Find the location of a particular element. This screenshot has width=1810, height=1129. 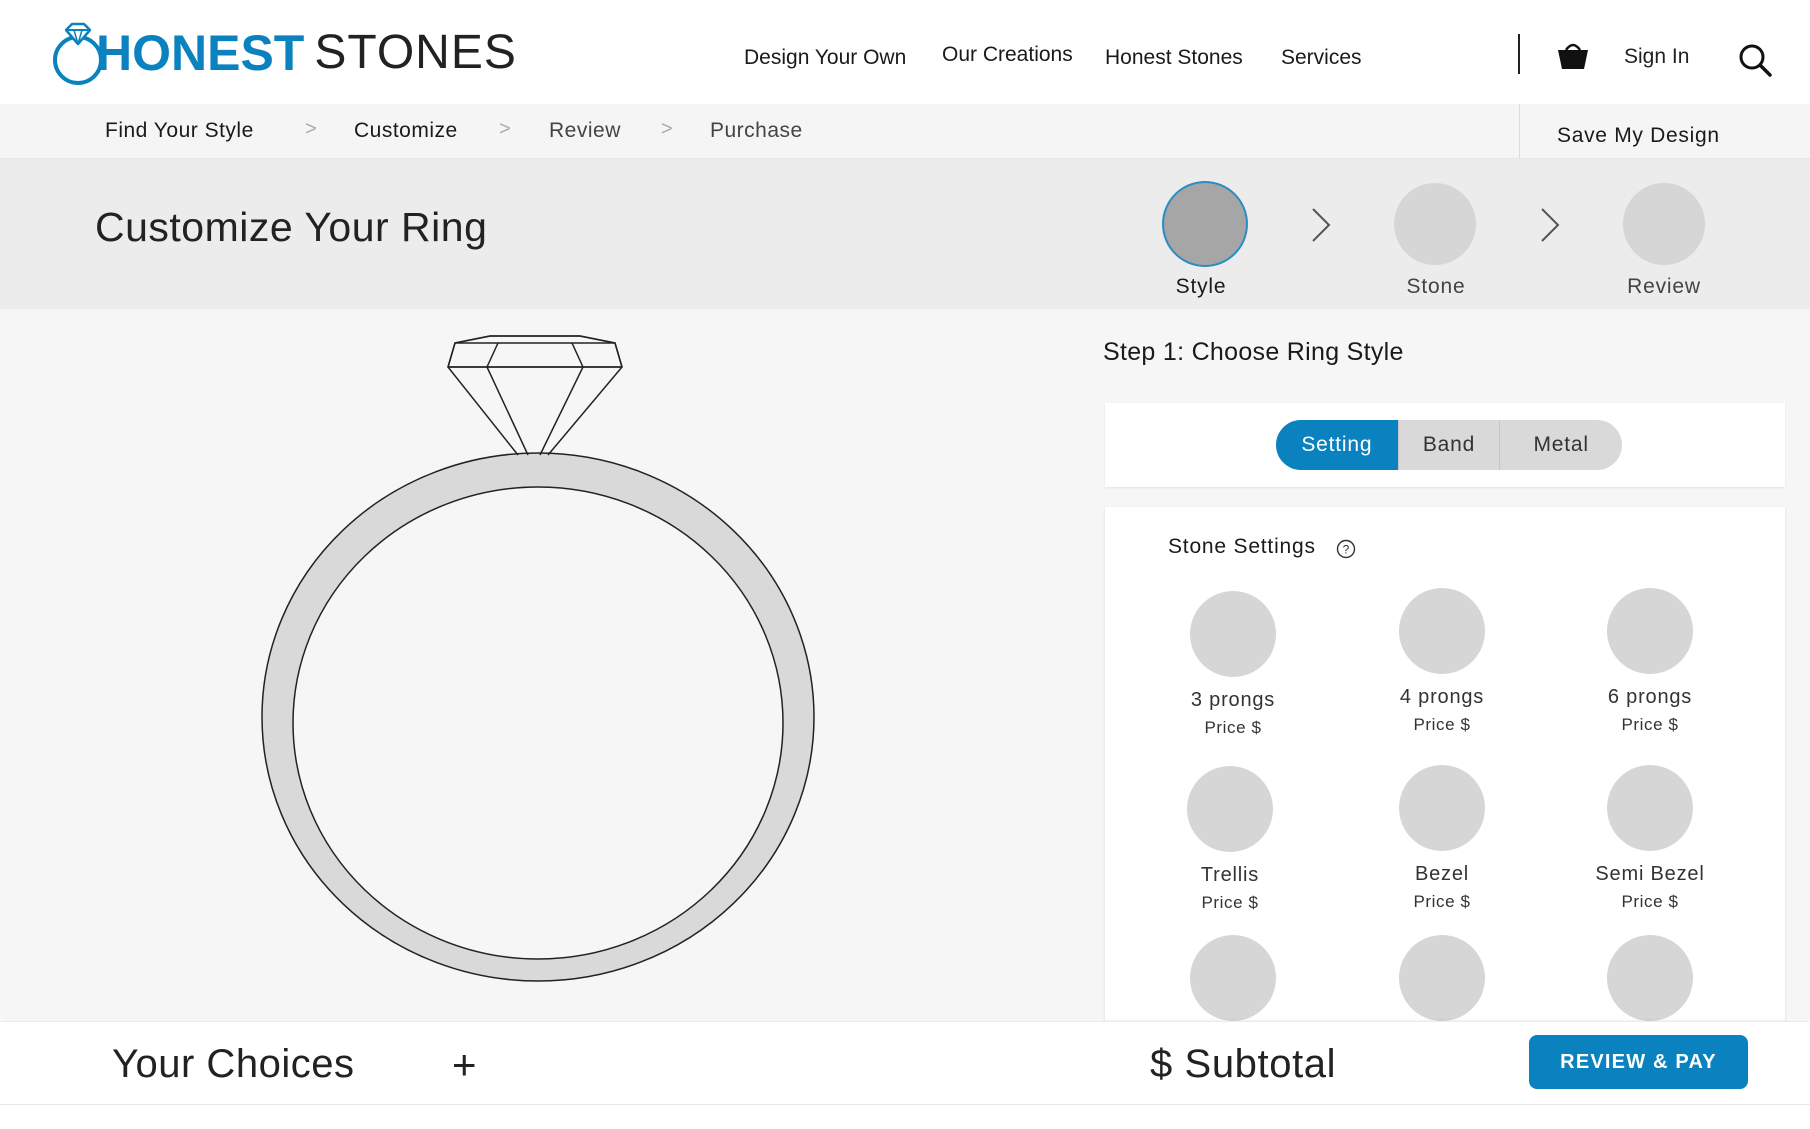

title-band: Customize Your Ring Style Stone Review is located at coordinates (905, 234).